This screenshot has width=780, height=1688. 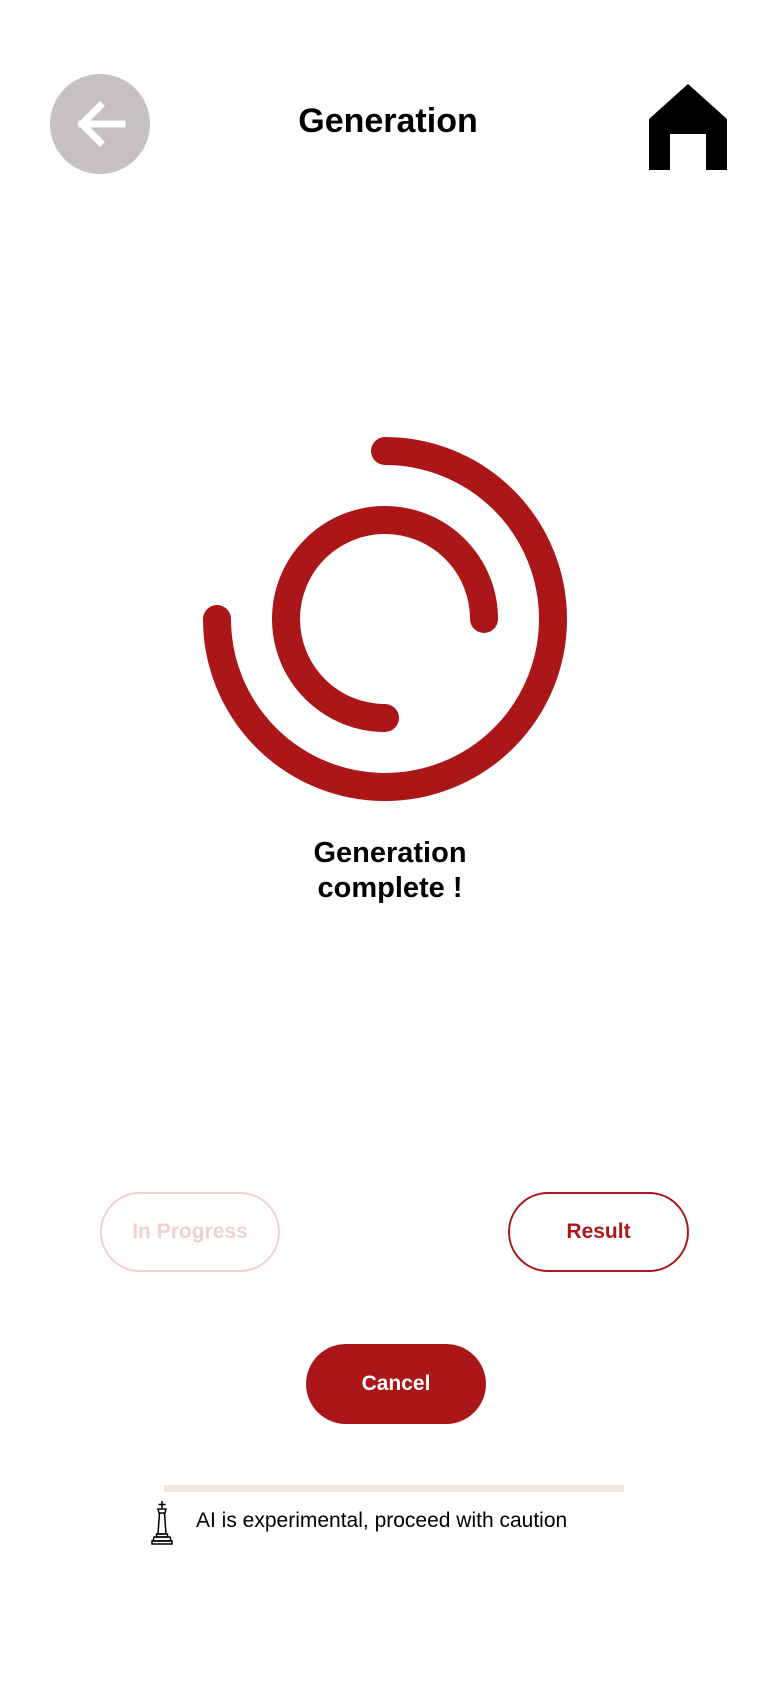 I want to click on cancel-button: Cancel, so click(x=396, y=1384).